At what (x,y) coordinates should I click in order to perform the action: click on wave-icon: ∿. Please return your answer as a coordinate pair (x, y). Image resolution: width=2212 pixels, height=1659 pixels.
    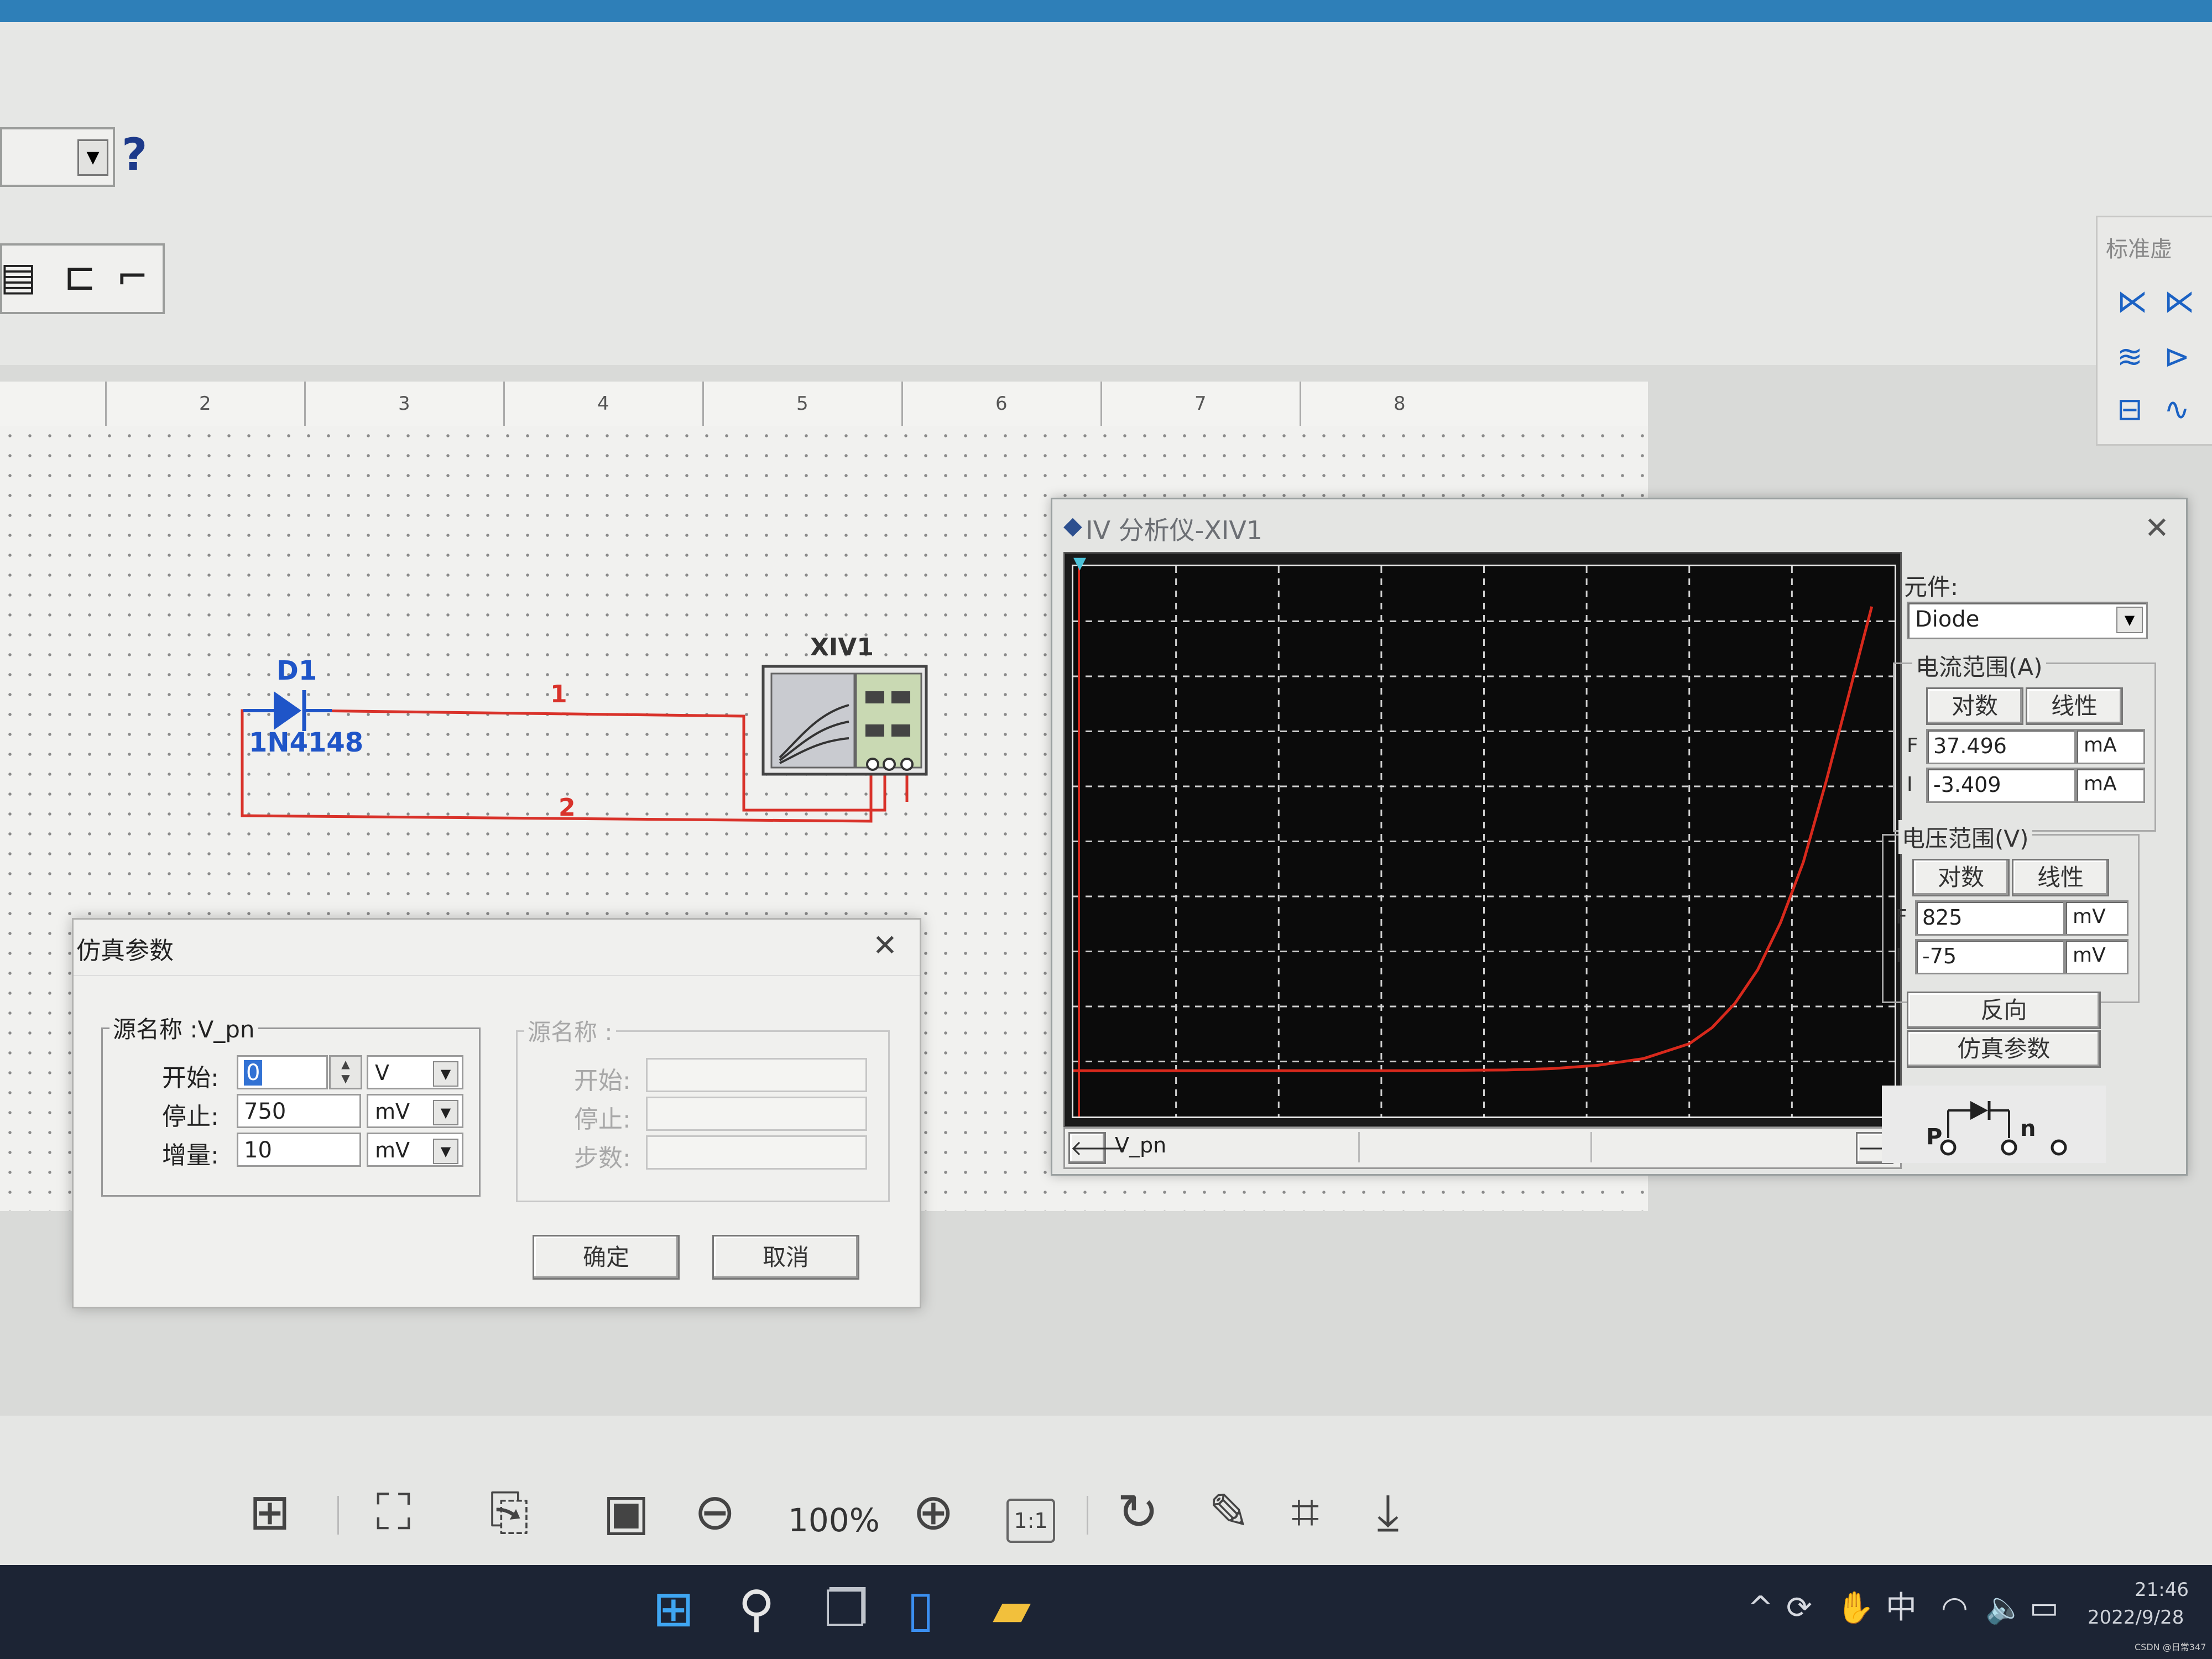
    Looking at the image, I should click on (2177, 410).